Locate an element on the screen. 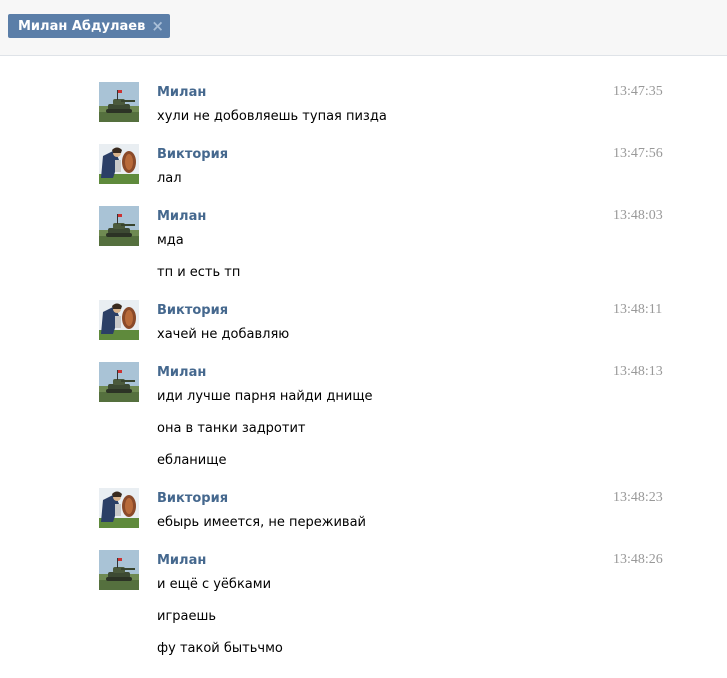 The width and height of the screenshot is (727, 678). message-text: хули не добовляешь тупая пизда is located at coordinates (272, 116).